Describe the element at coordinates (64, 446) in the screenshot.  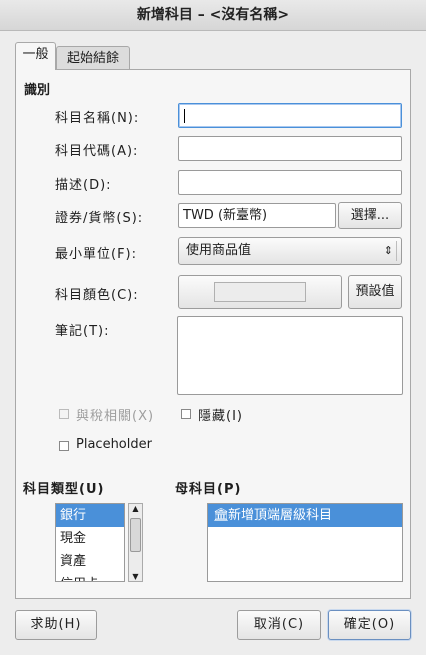
I see `placeholder-checkbox` at that location.